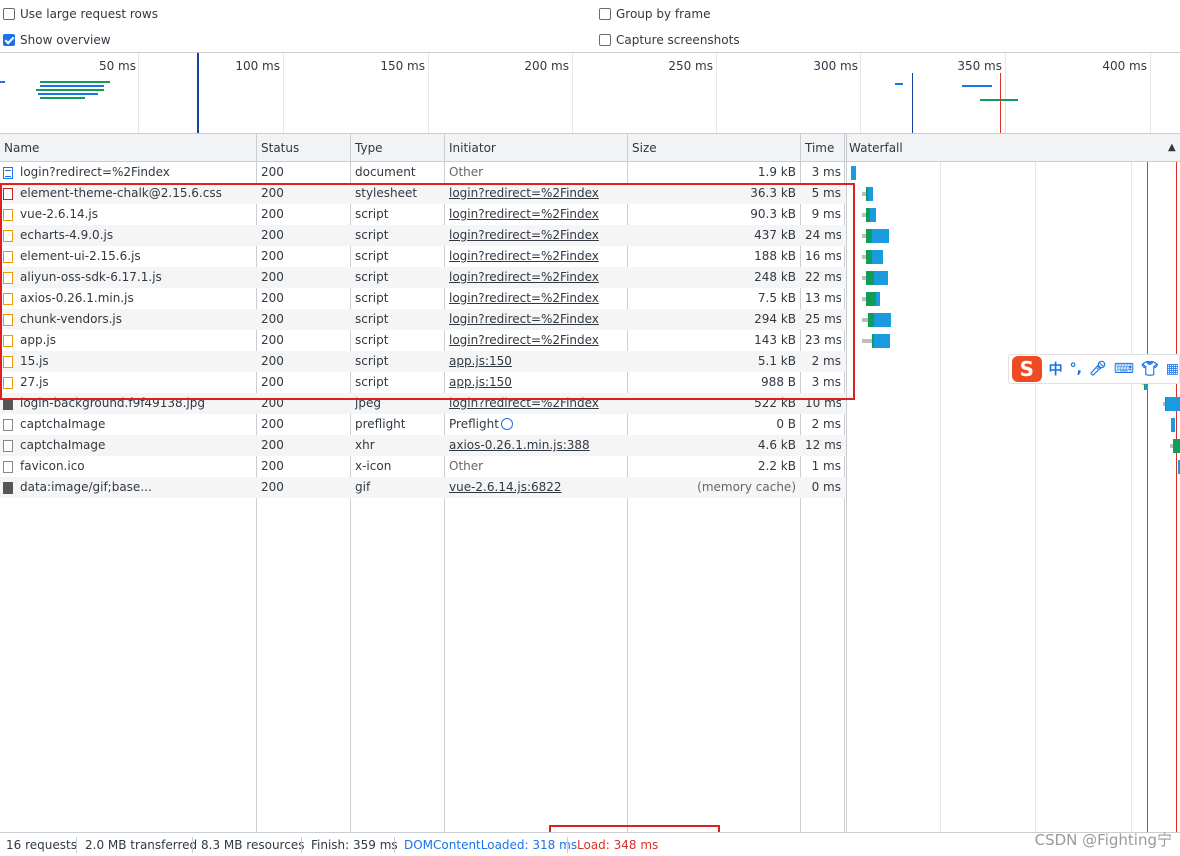 The height and width of the screenshot is (856, 1180). Describe the element at coordinates (979, 66) in the screenshot. I see `overview-tick-label: 350 ms` at that location.